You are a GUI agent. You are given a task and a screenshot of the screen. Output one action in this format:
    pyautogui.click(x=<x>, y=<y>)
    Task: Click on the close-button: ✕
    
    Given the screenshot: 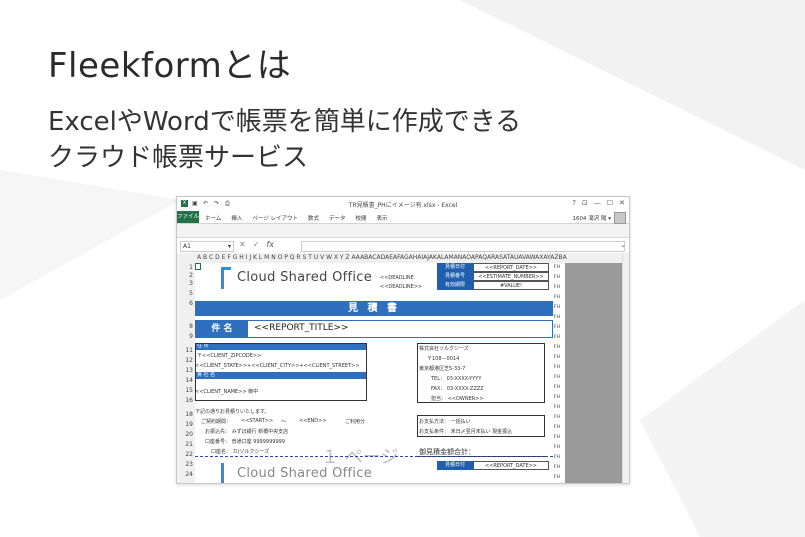 What is the action you would take?
    pyautogui.click(x=622, y=203)
    